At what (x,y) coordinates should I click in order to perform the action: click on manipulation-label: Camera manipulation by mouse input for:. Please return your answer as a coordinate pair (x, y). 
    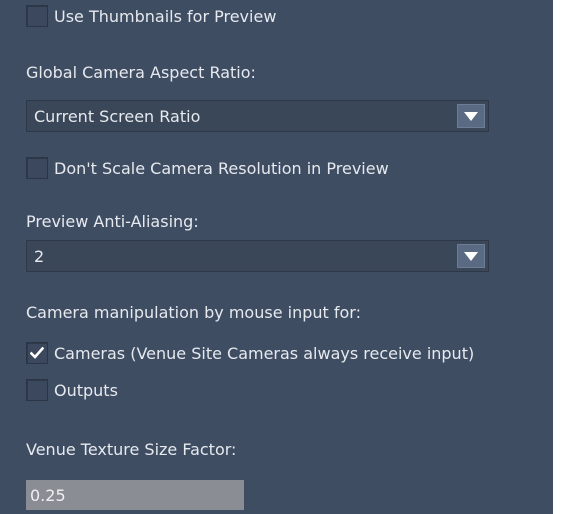
    Looking at the image, I should click on (193, 312).